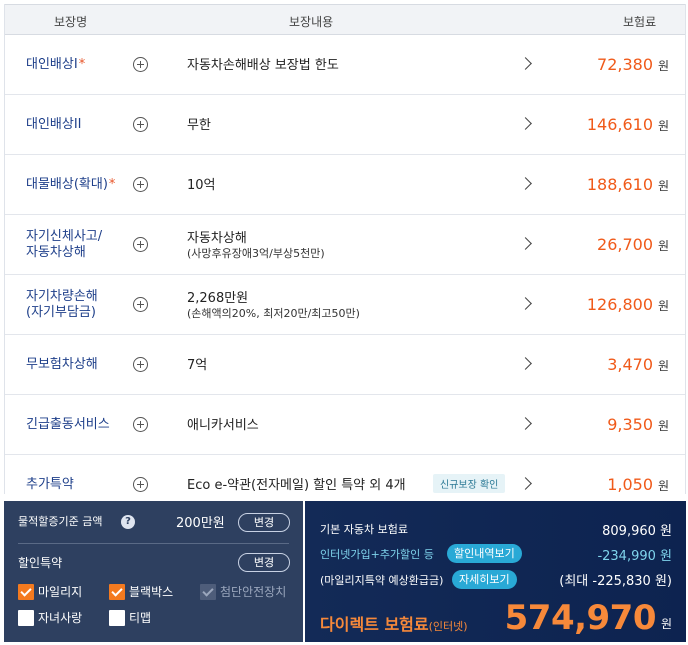  Describe the element at coordinates (640, 22) in the screenshot. I see `header-premium: 보험료` at that location.